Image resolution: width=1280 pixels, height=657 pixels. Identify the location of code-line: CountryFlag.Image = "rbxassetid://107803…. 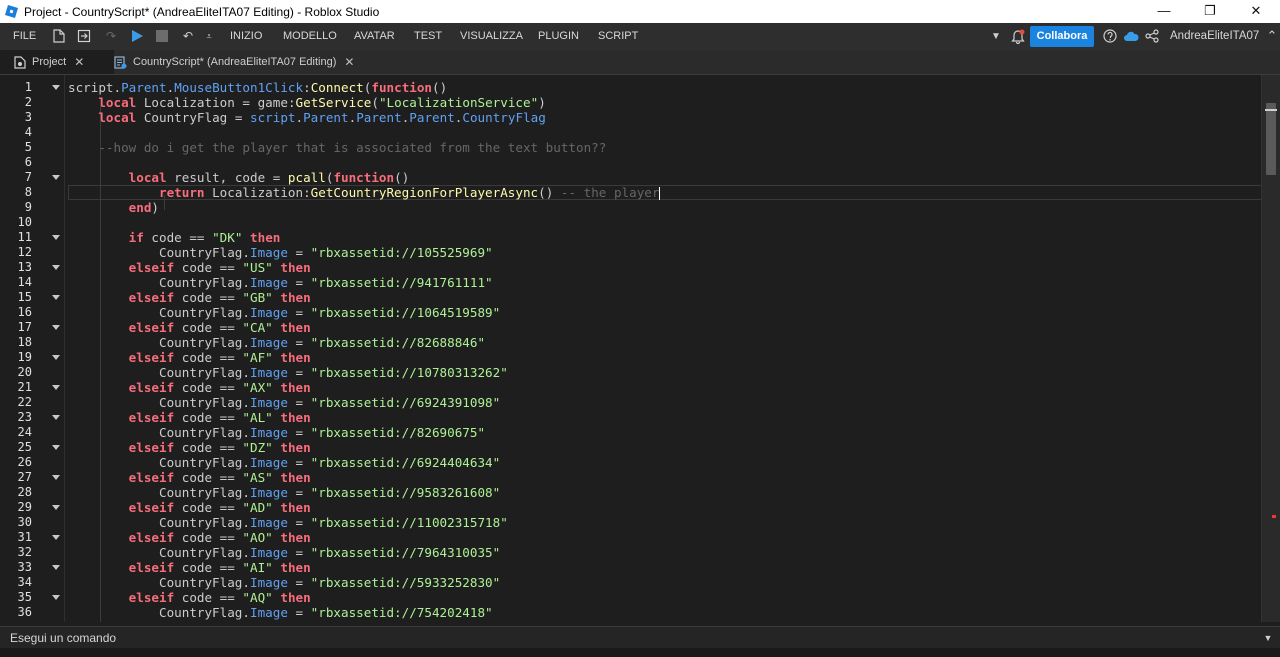
(288, 372).